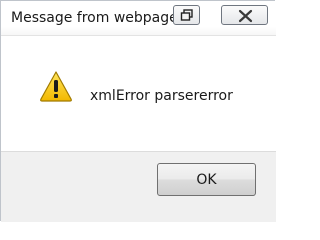 The width and height of the screenshot is (320, 240). I want to click on warning-icon, so click(56, 86).